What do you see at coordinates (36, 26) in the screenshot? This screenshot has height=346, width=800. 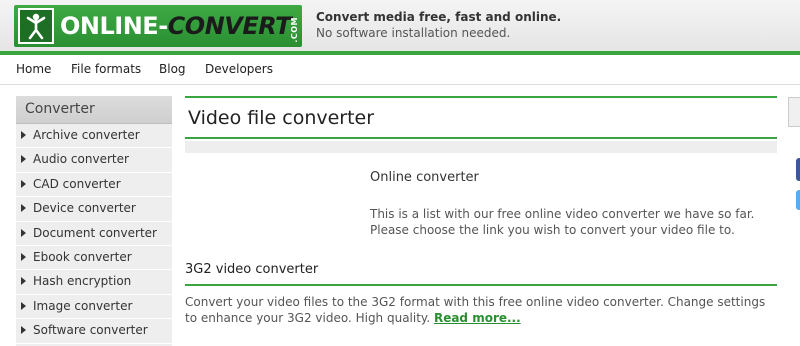 I see `logo-figure-icon` at bounding box center [36, 26].